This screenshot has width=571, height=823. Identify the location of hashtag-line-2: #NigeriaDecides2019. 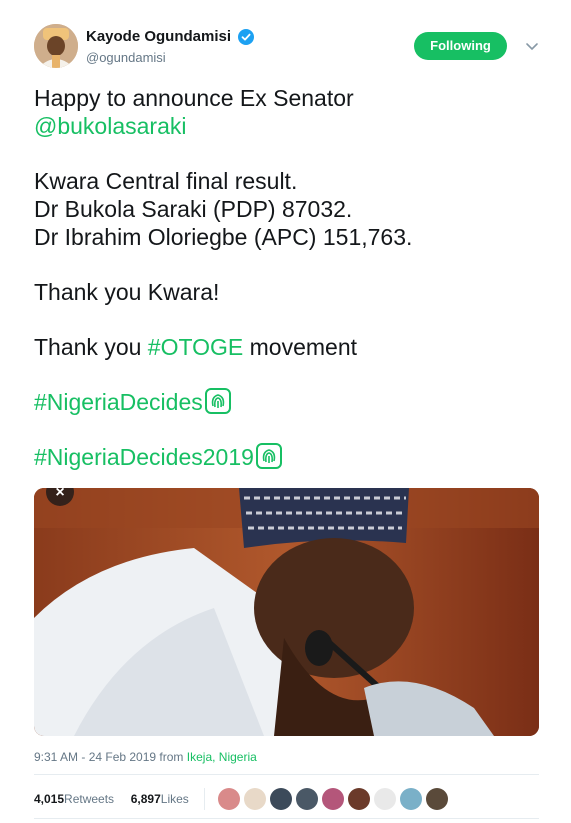
(284, 457).